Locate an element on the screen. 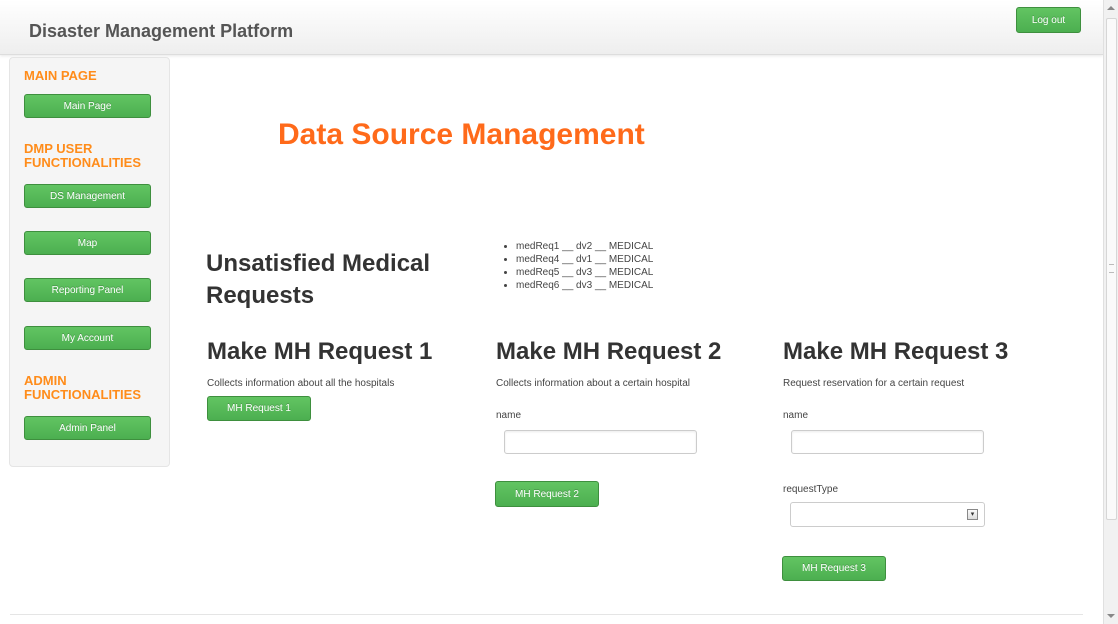 The image size is (1118, 624). mh-request-3-name-input is located at coordinates (887, 442).